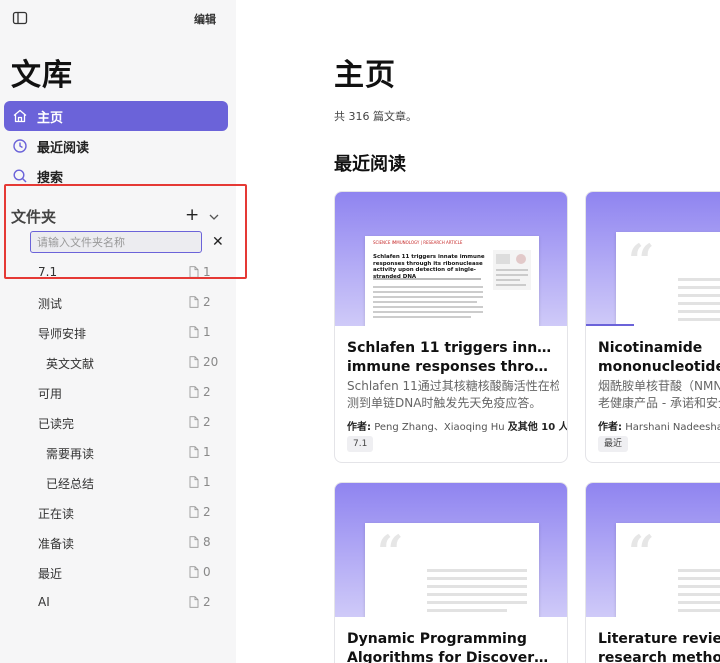 The image size is (720, 663). I want to click on page-title: 主页, so click(365, 75).